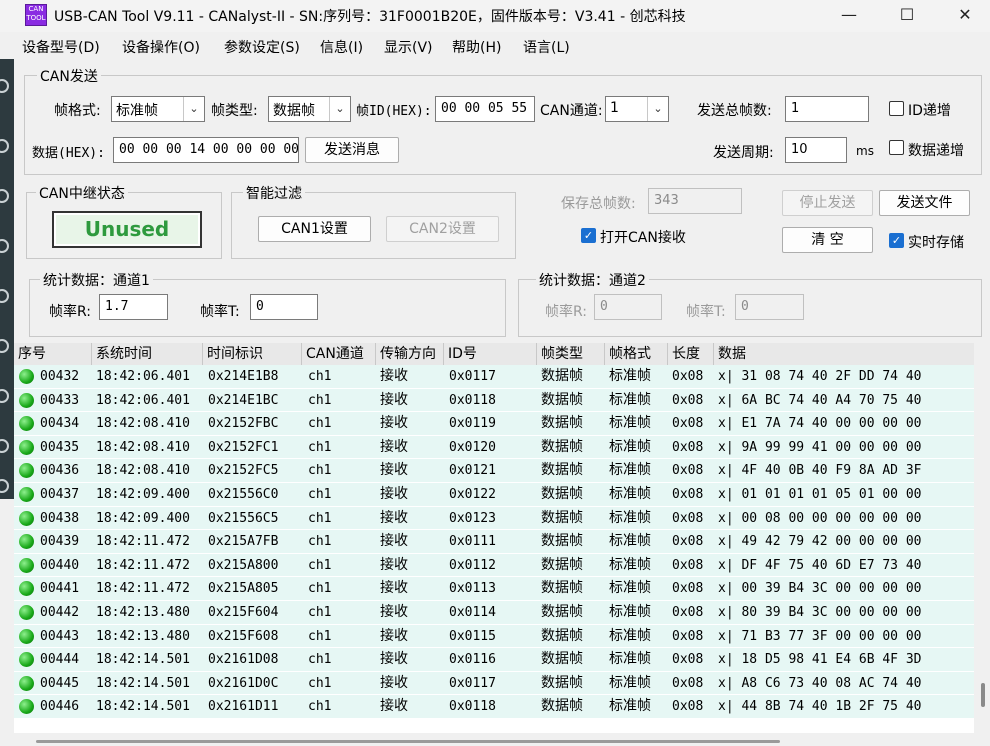  Describe the element at coordinates (69, 76) in the screenshot. I see `can-send-group-label: CAN发送` at that location.